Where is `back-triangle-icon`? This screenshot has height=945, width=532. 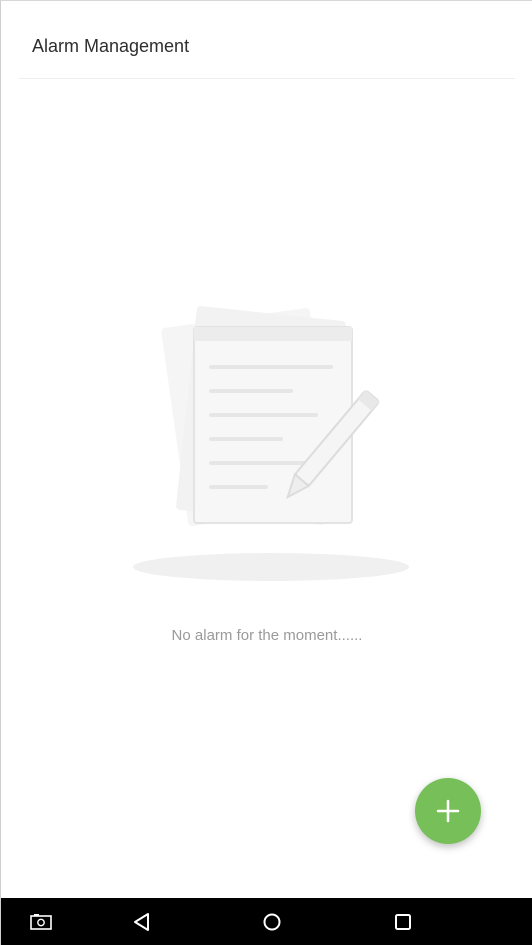
back-triangle-icon is located at coordinates (141, 922).